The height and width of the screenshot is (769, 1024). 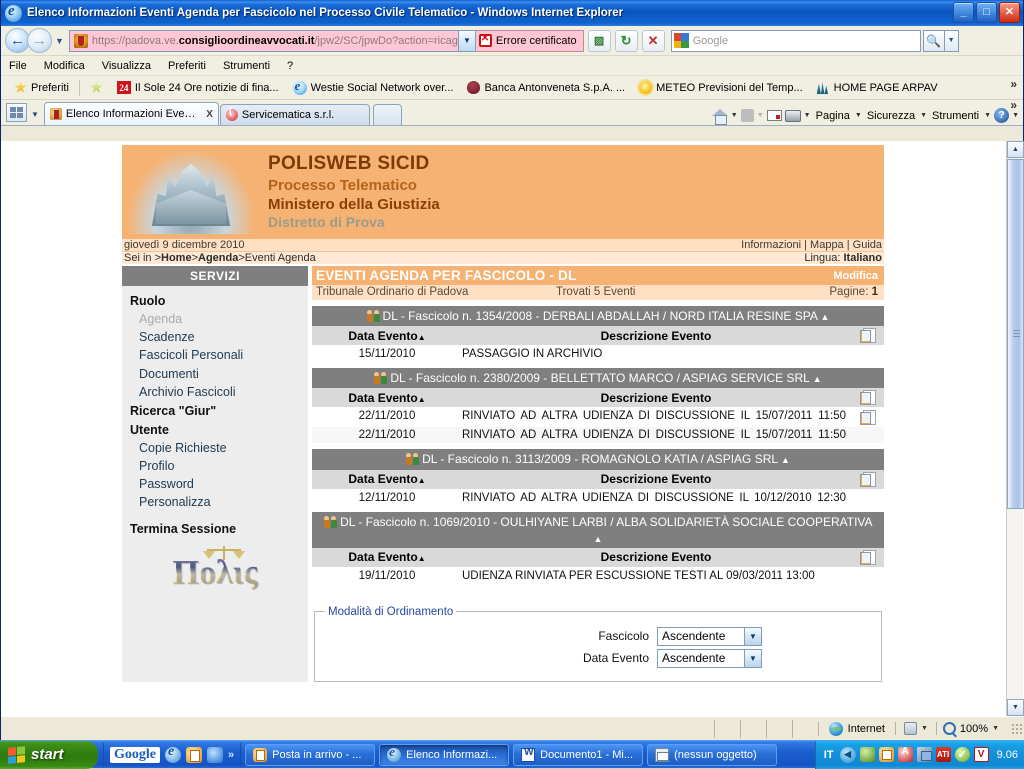 What do you see at coordinates (970, 728) in the screenshot?
I see `zoom-control: 100% ▼` at bounding box center [970, 728].